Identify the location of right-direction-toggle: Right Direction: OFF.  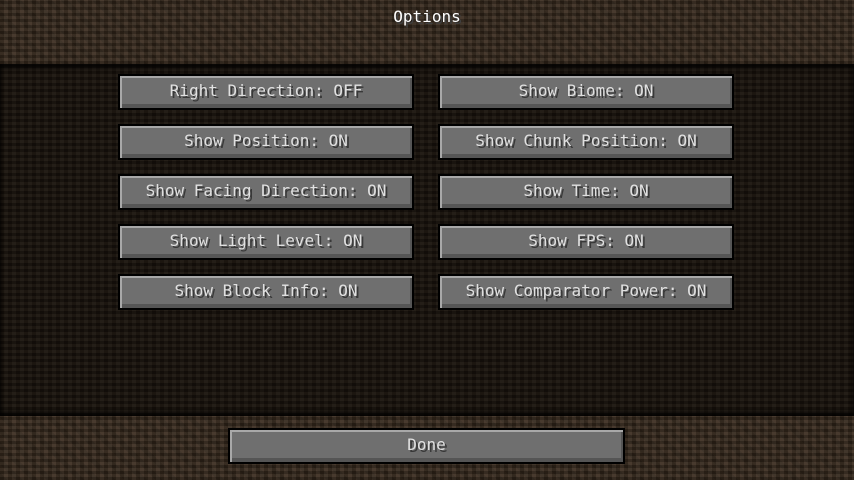
(266, 92).